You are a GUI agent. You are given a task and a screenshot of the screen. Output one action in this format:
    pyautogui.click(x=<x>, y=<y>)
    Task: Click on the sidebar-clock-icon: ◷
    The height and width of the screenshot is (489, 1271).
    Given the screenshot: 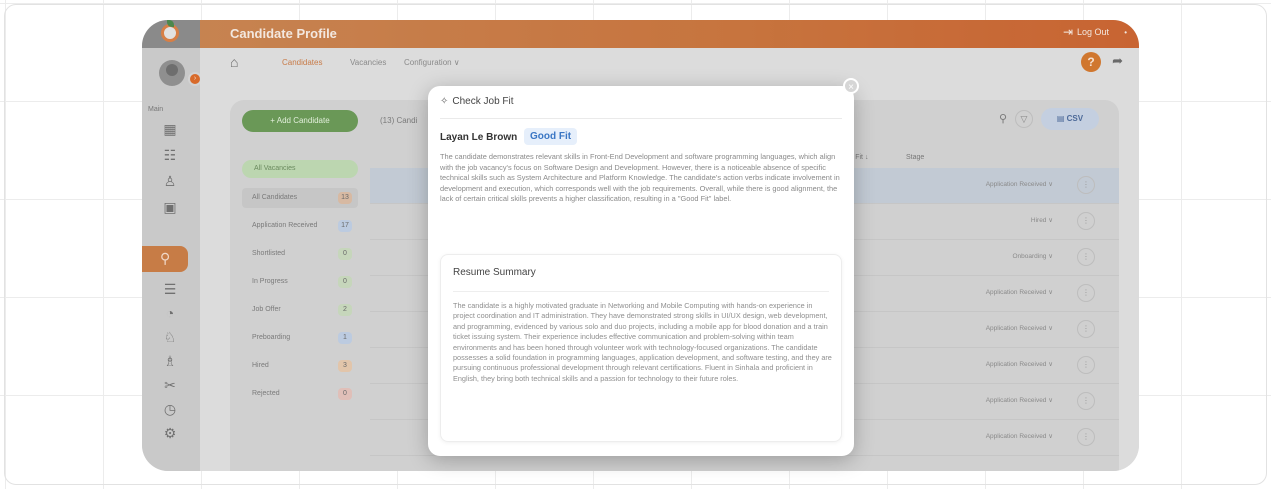 What is the action you would take?
    pyautogui.click(x=170, y=409)
    